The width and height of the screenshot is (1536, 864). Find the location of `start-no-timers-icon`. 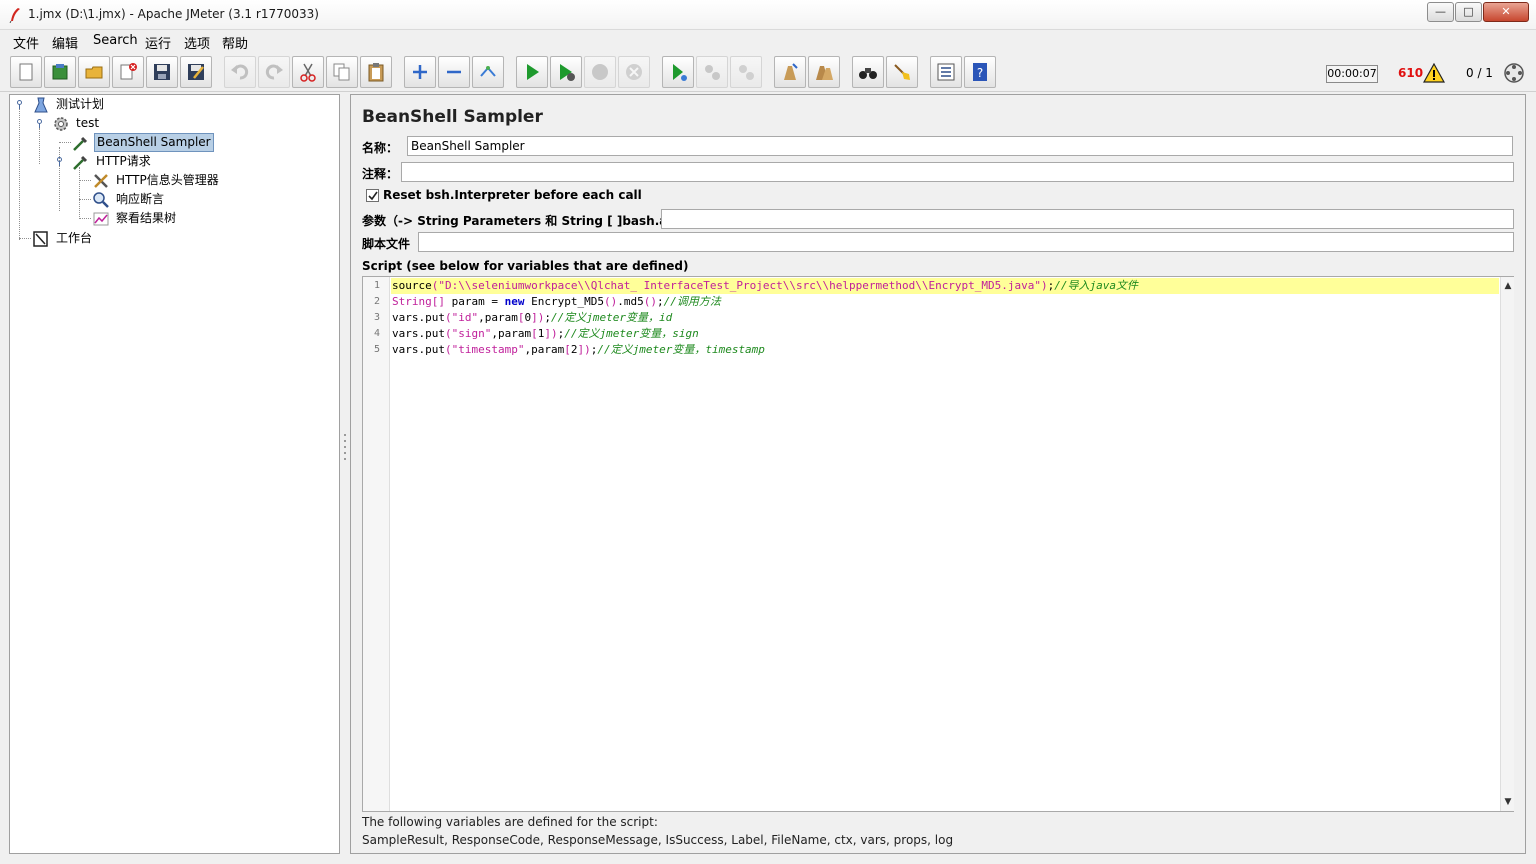

start-no-timers-icon is located at coordinates (567, 72).